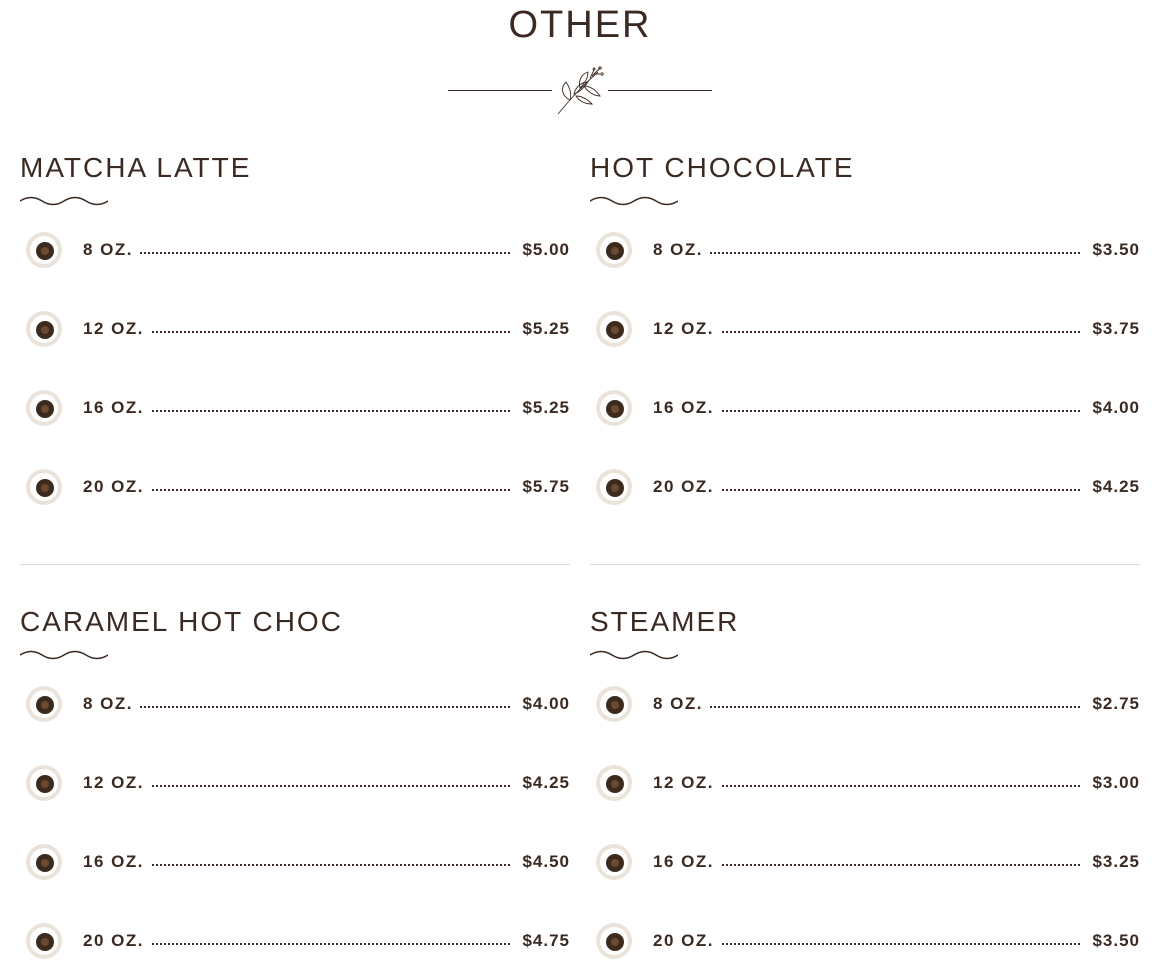  Describe the element at coordinates (295, 783) in the screenshot. I see `menu-item-row: 12 OZ. $4.25` at that location.